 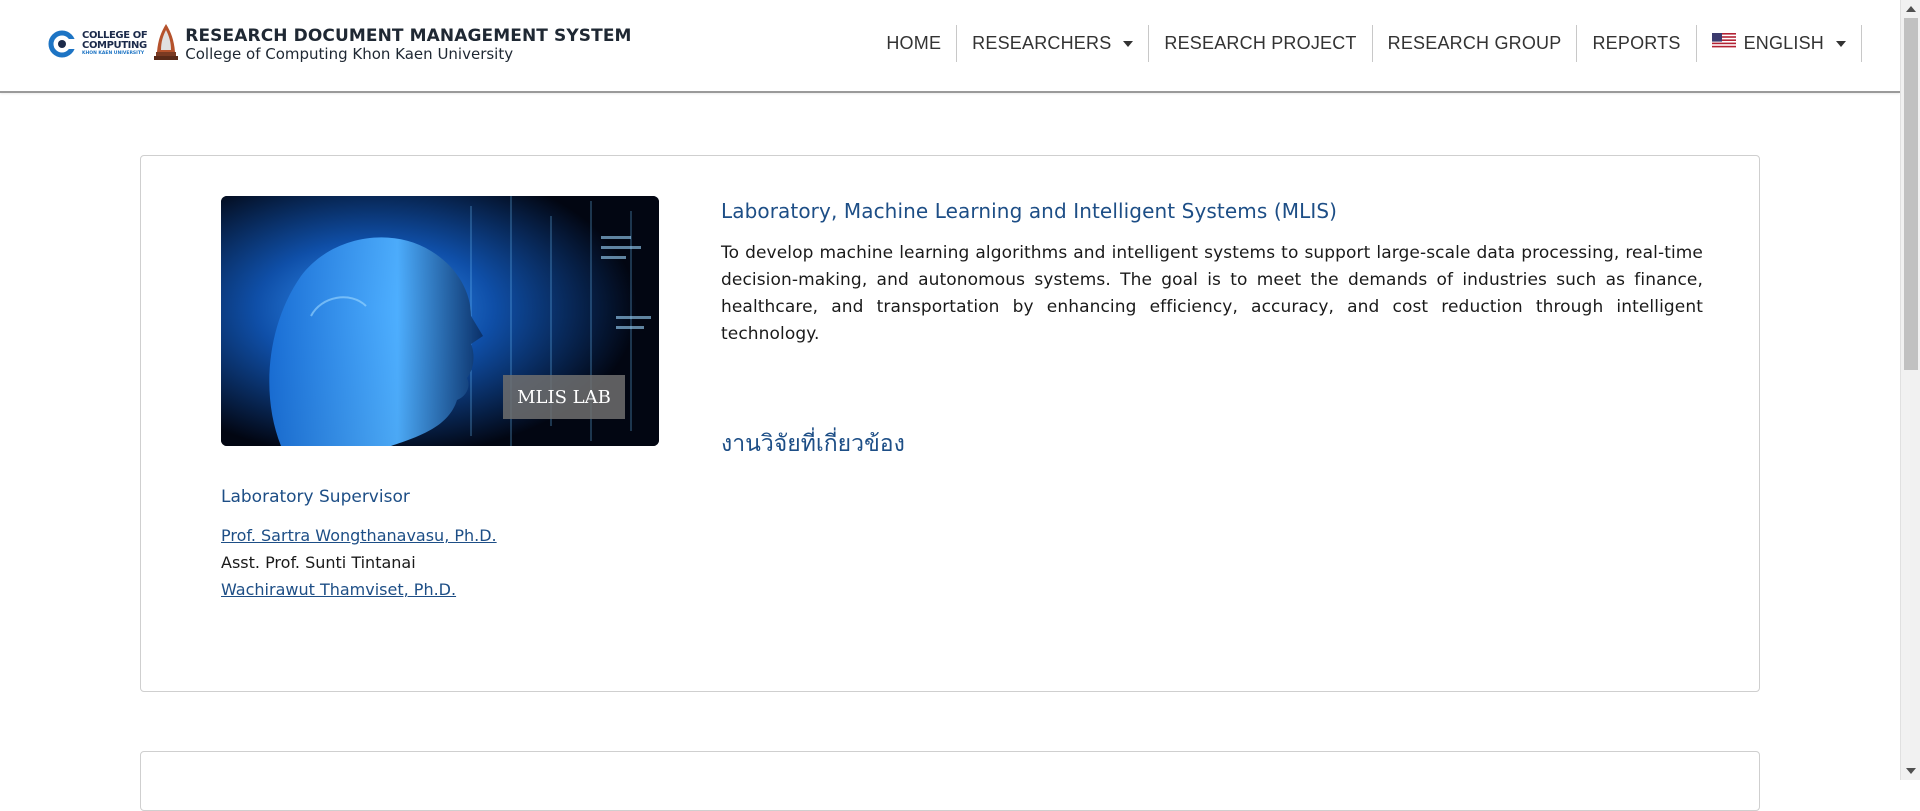 I want to click on supervisor-link: Prof. Sartra Wongthanavasu, Ph.D., so click(x=359, y=535).